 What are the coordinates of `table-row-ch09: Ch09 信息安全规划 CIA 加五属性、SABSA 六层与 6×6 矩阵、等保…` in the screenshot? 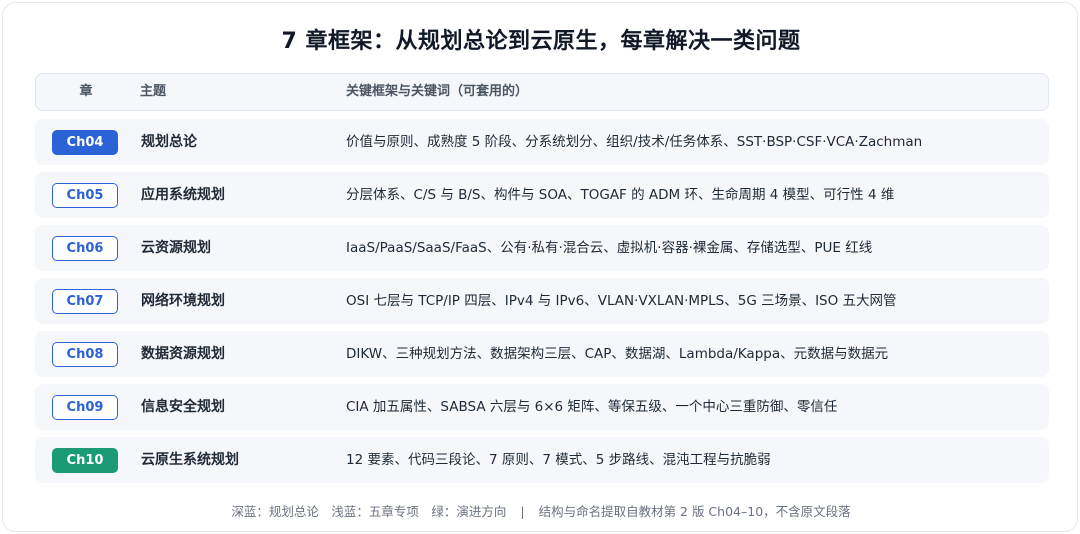 It's located at (542, 407).